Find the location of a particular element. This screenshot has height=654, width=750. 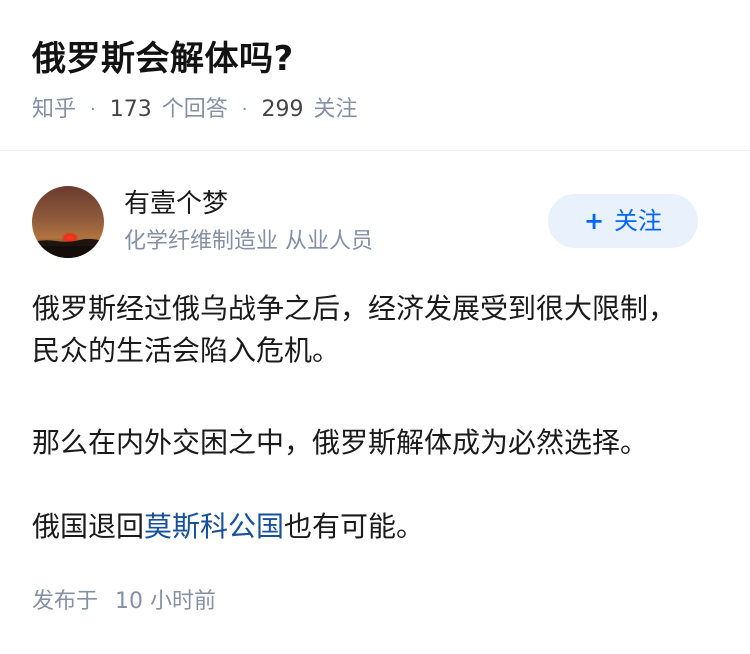

topic-link: 莫斯科公国 is located at coordinates (214, 526).